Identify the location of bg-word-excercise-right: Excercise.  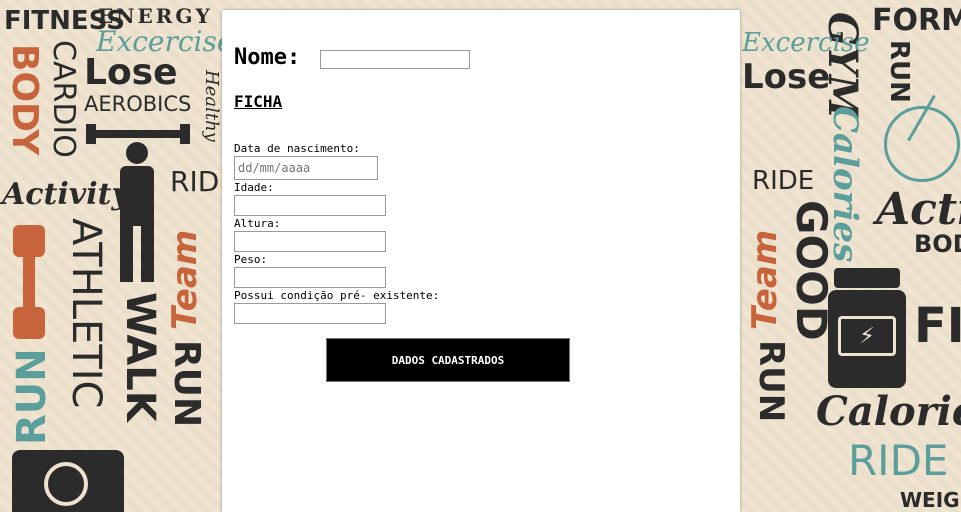
(806, 43).